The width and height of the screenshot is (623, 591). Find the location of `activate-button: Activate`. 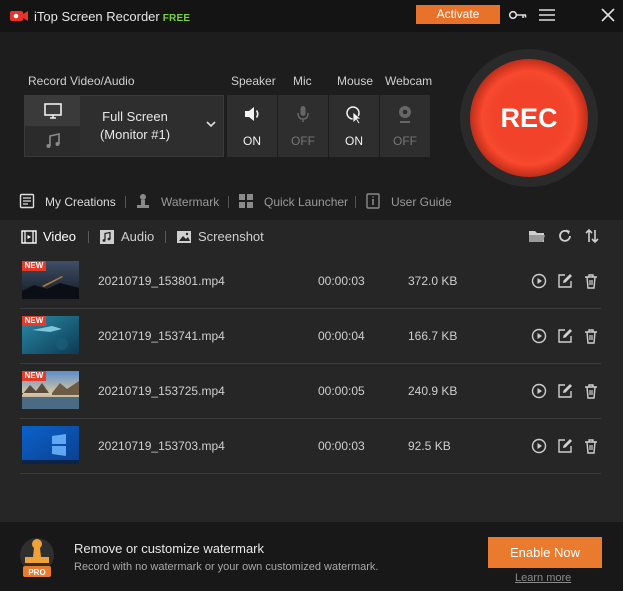

activate-button: Activate is located at coordinates (458, 14).